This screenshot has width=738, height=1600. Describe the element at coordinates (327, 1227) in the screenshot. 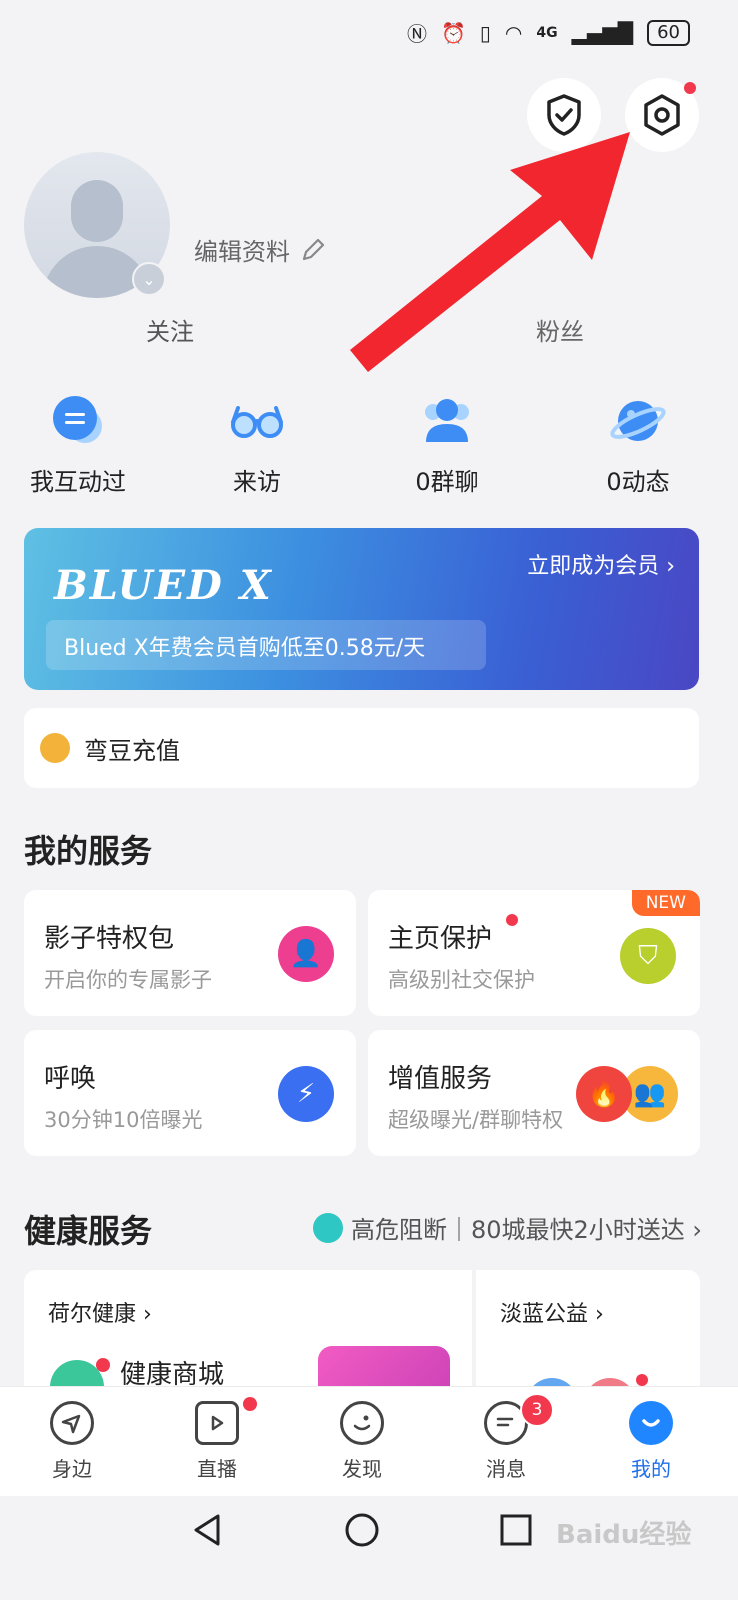

I see `health-service-icon` at that location.